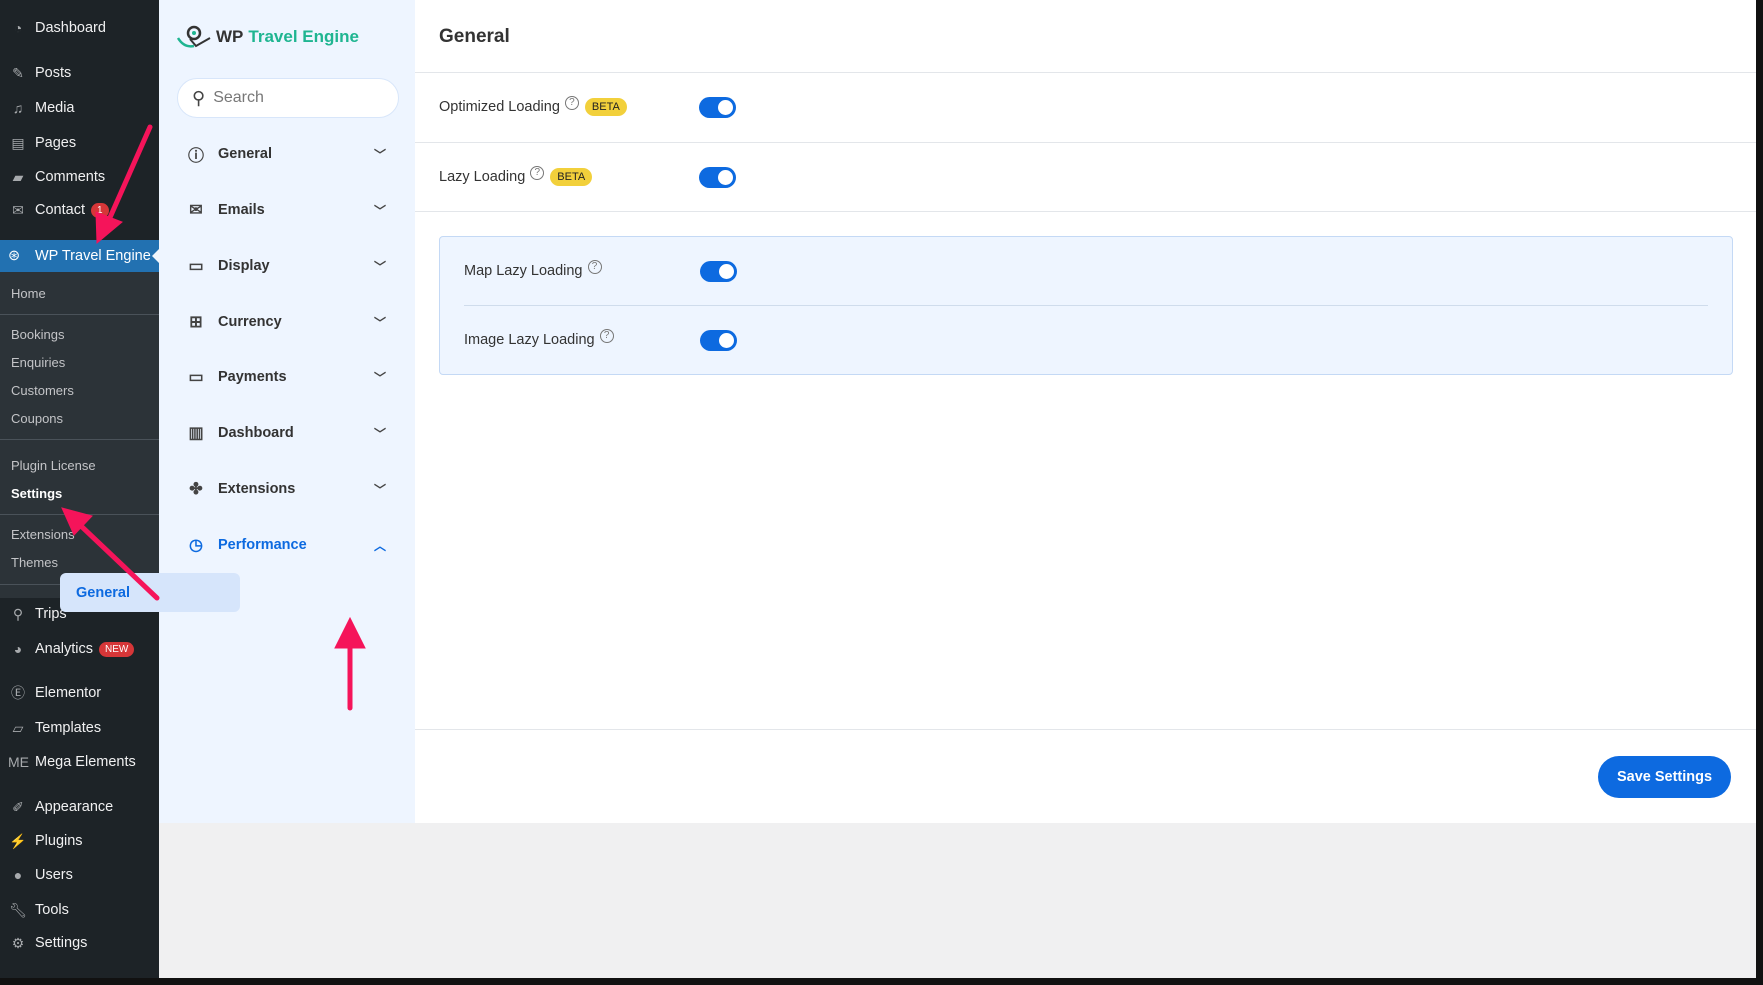  I want to click on lazy-loading-row: Lazy Loading? BETA, so click(516, 177).